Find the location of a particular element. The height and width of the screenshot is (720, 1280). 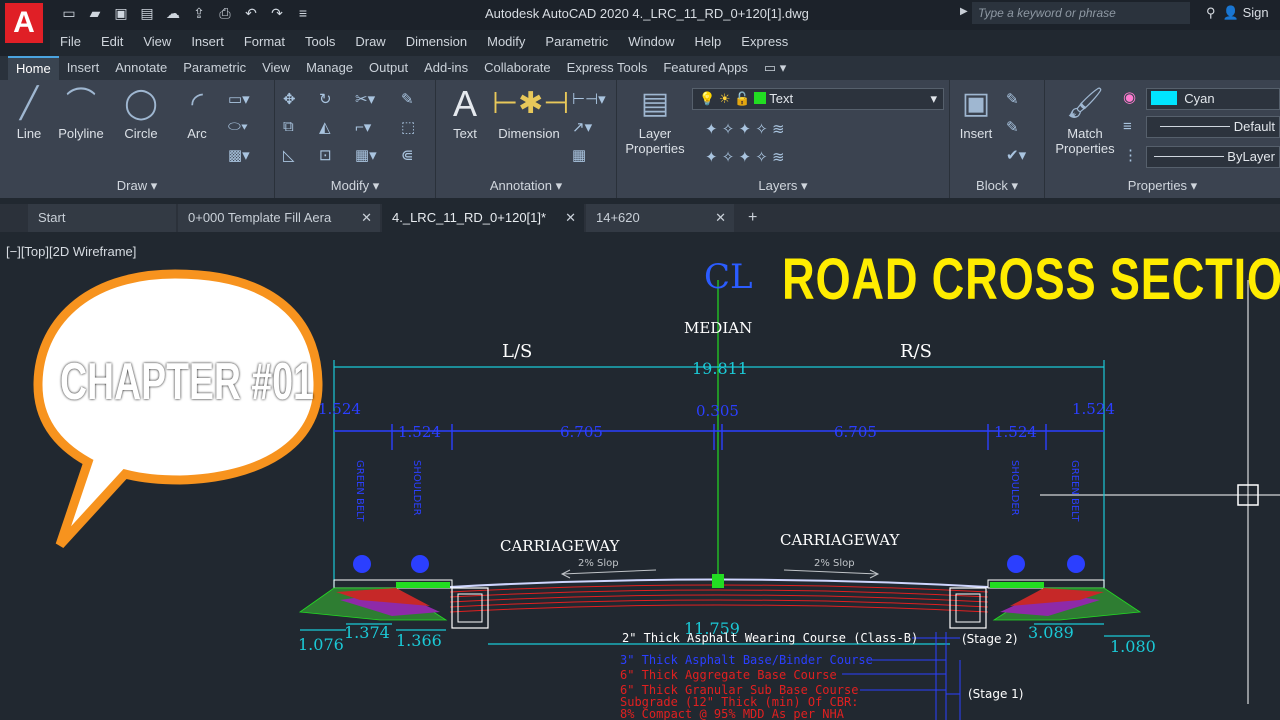

scale-icon: ⊡ is located at coordinates (325, 155).